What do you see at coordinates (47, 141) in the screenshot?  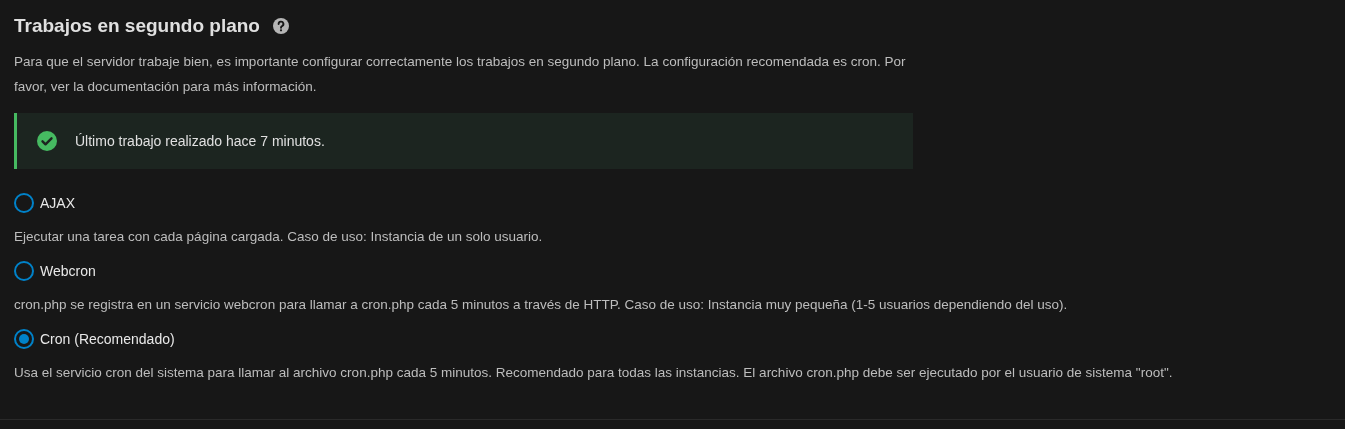 I see `check-icon` at bounding box center [47, 141].